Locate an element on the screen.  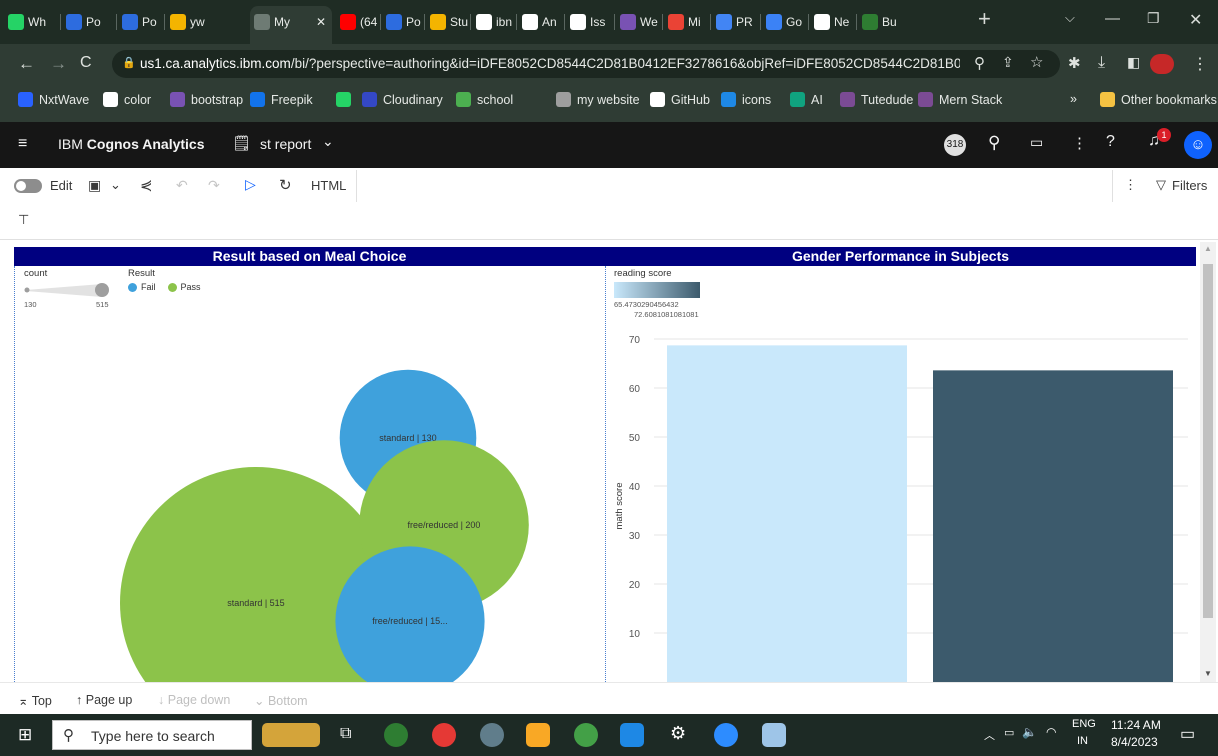
browser-tab: Iss is located at coordinates (587, 22).